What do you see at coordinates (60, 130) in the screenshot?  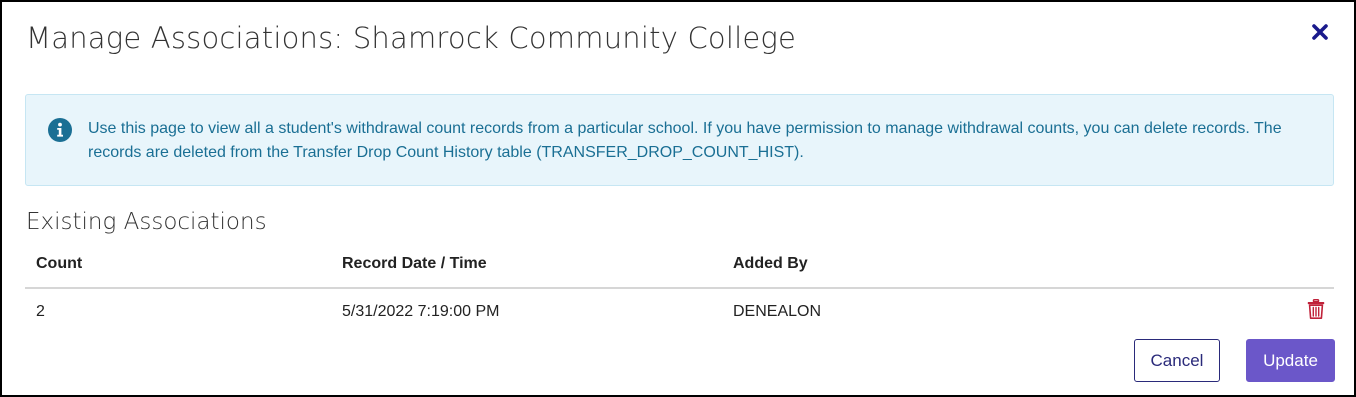 I see `info-icon` at bounding box center [60, 130].